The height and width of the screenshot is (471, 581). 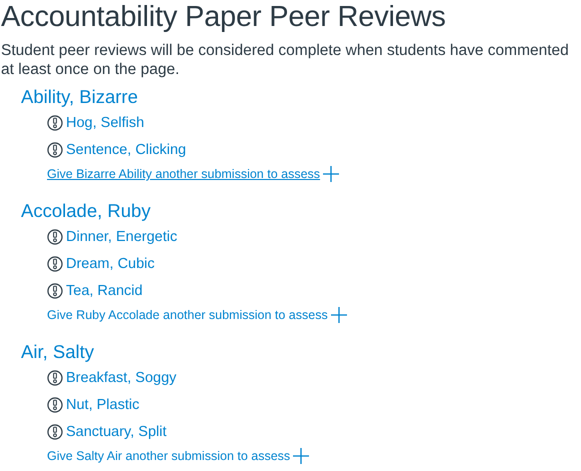 What do you see at coordinates (110, 264) in the screenshot?
I see `assessment-link: Dream, Cubic` at bounding box center [110, 264].